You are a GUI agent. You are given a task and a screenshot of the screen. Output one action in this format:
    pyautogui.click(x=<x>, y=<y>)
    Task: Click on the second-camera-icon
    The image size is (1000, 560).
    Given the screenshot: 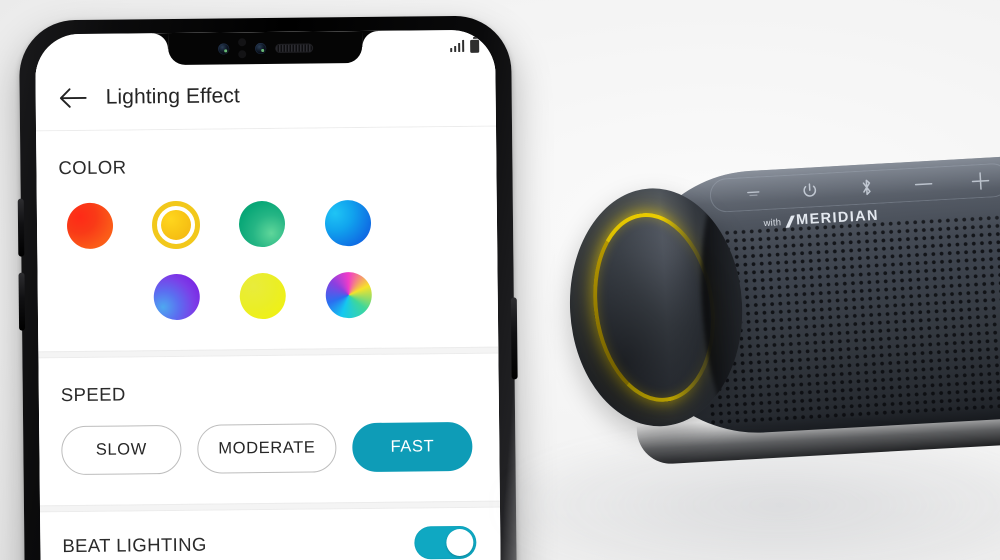 What is the action you would take?
    pyautogui.click(x=260, y=48)
    